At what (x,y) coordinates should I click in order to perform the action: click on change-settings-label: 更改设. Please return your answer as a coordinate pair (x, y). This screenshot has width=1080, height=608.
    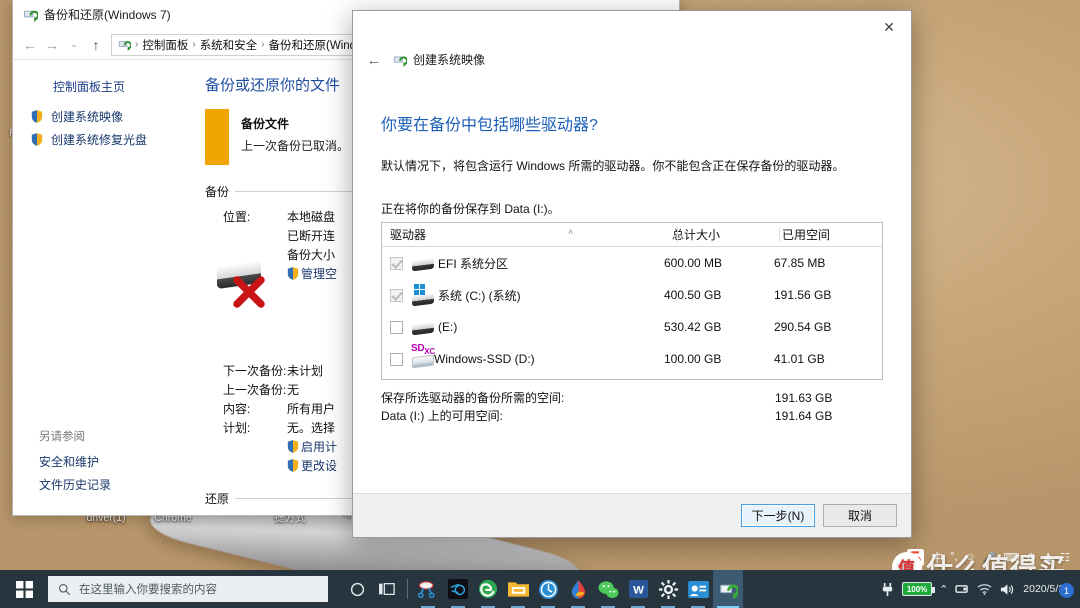
    Looking at the image, I should click on (319, 466).